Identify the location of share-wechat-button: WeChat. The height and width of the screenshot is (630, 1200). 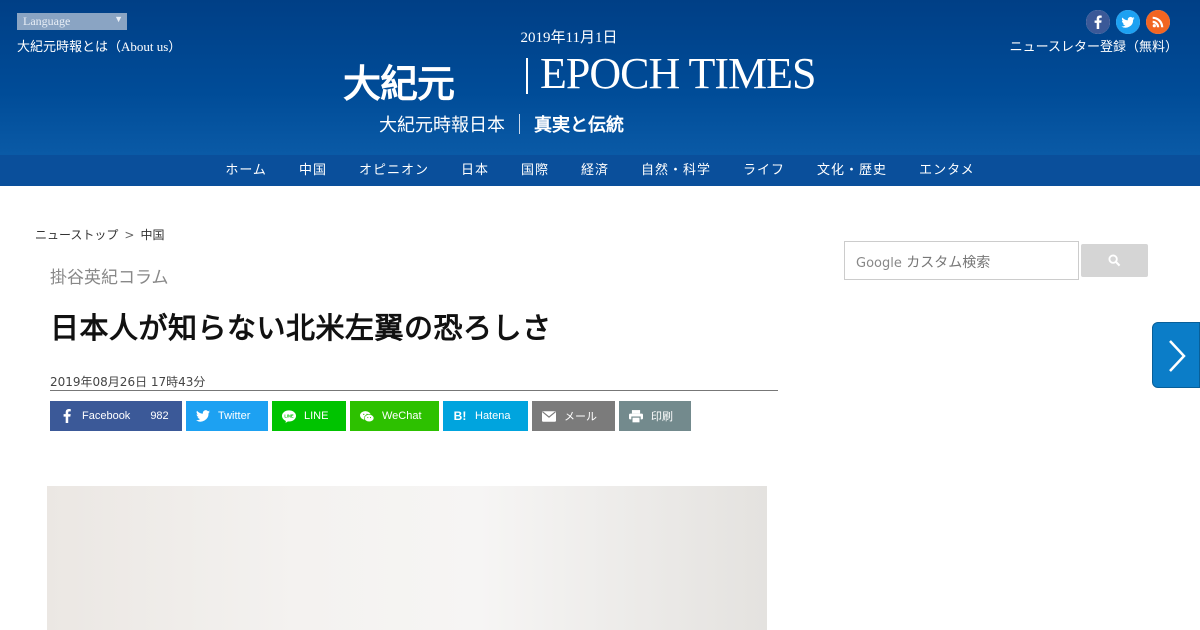
(394, 416).